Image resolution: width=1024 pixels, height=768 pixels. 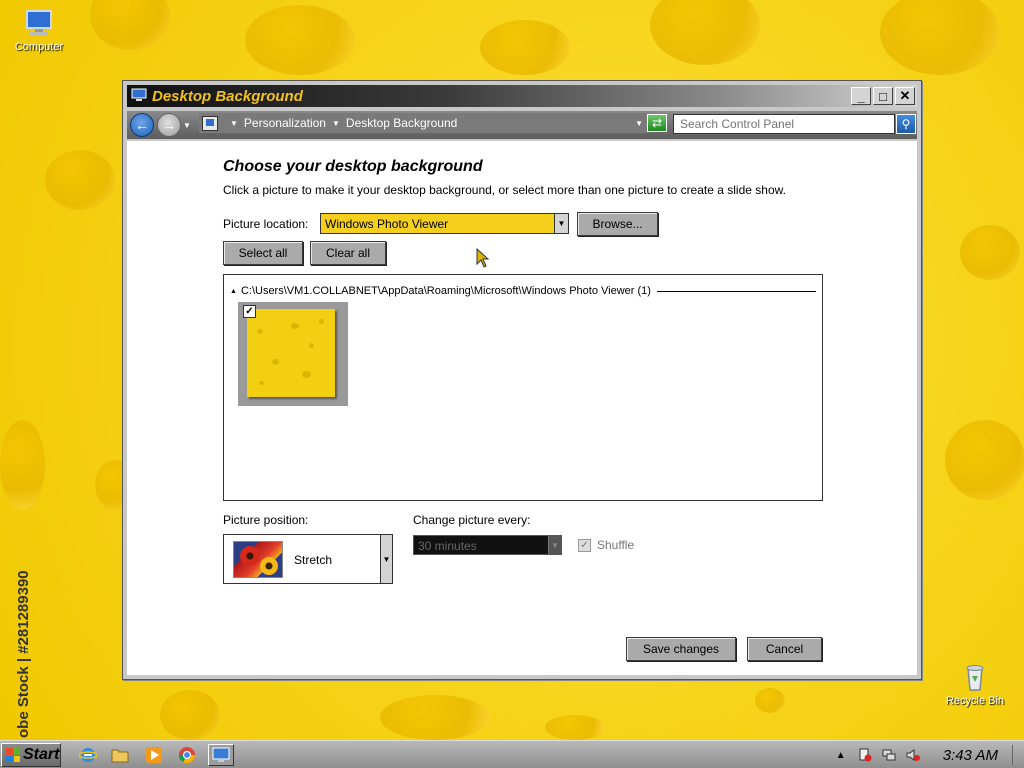 I want to click on change-picture-value: 30 minutes, so click(x=447, y=546).